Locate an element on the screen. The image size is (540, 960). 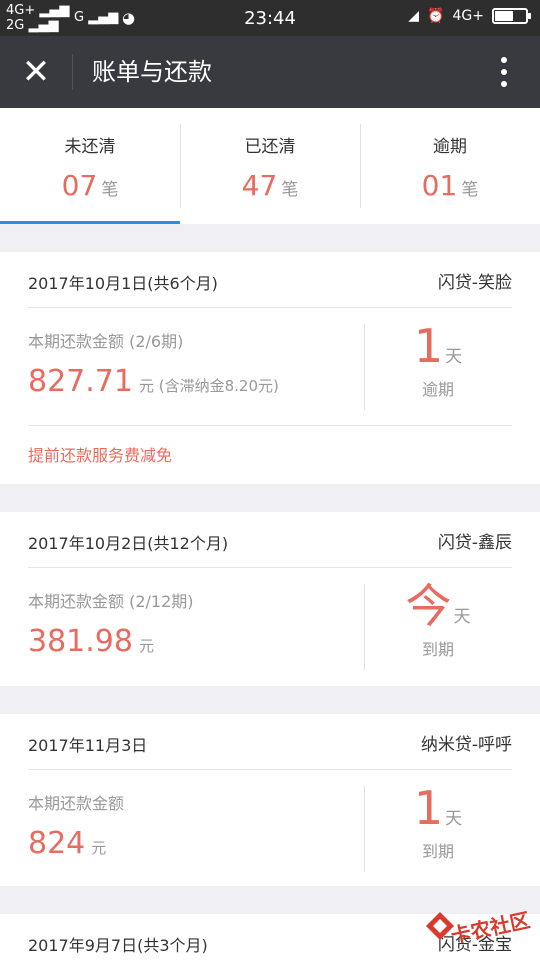
battery-icon is located at coordinates (511, 16).